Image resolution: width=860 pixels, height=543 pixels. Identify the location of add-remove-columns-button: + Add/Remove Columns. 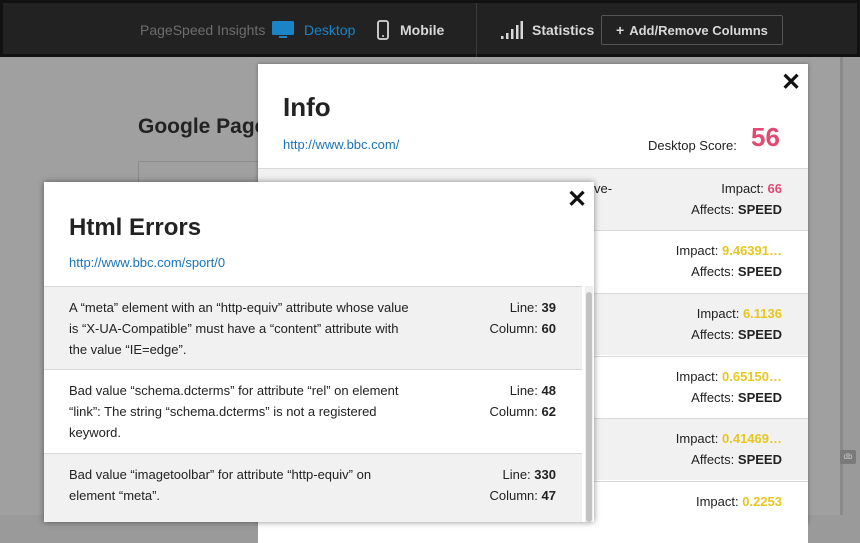
(692, 30).